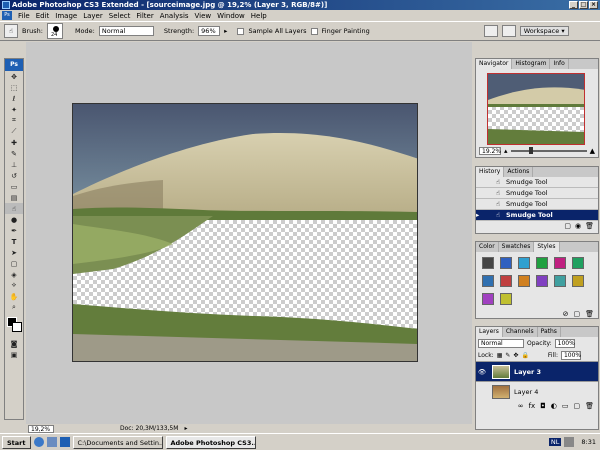 This screenshot has height=450, width=600. What do you see at coordinates (314, 31) in the screenshot?
I see `finger-painting-checkbox` at bounding box center [314, 31].